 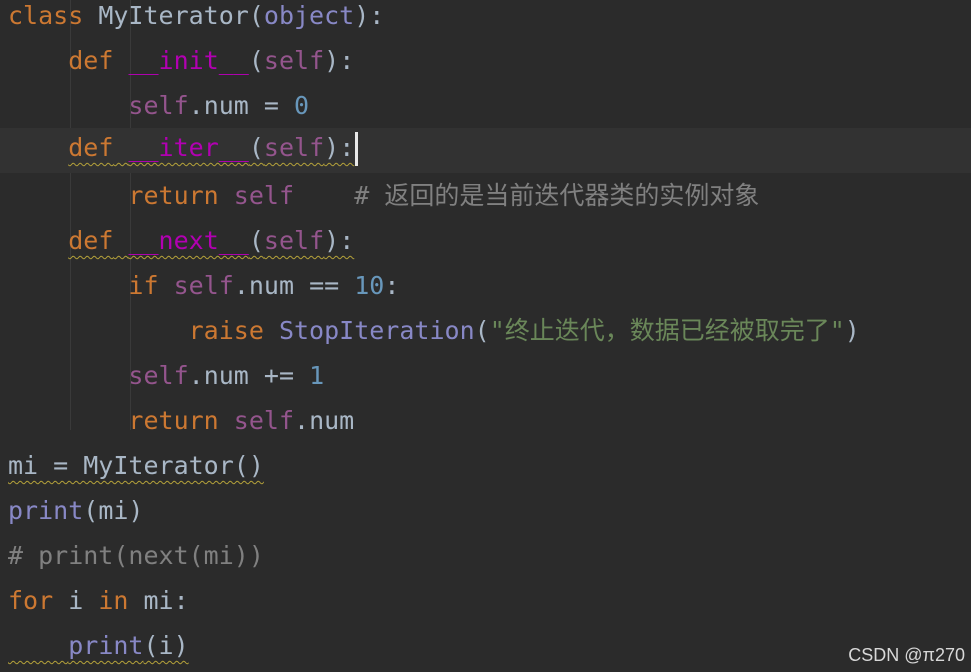 I want to click on code-line-3: self.num = 0, so click(x=158, y=108).